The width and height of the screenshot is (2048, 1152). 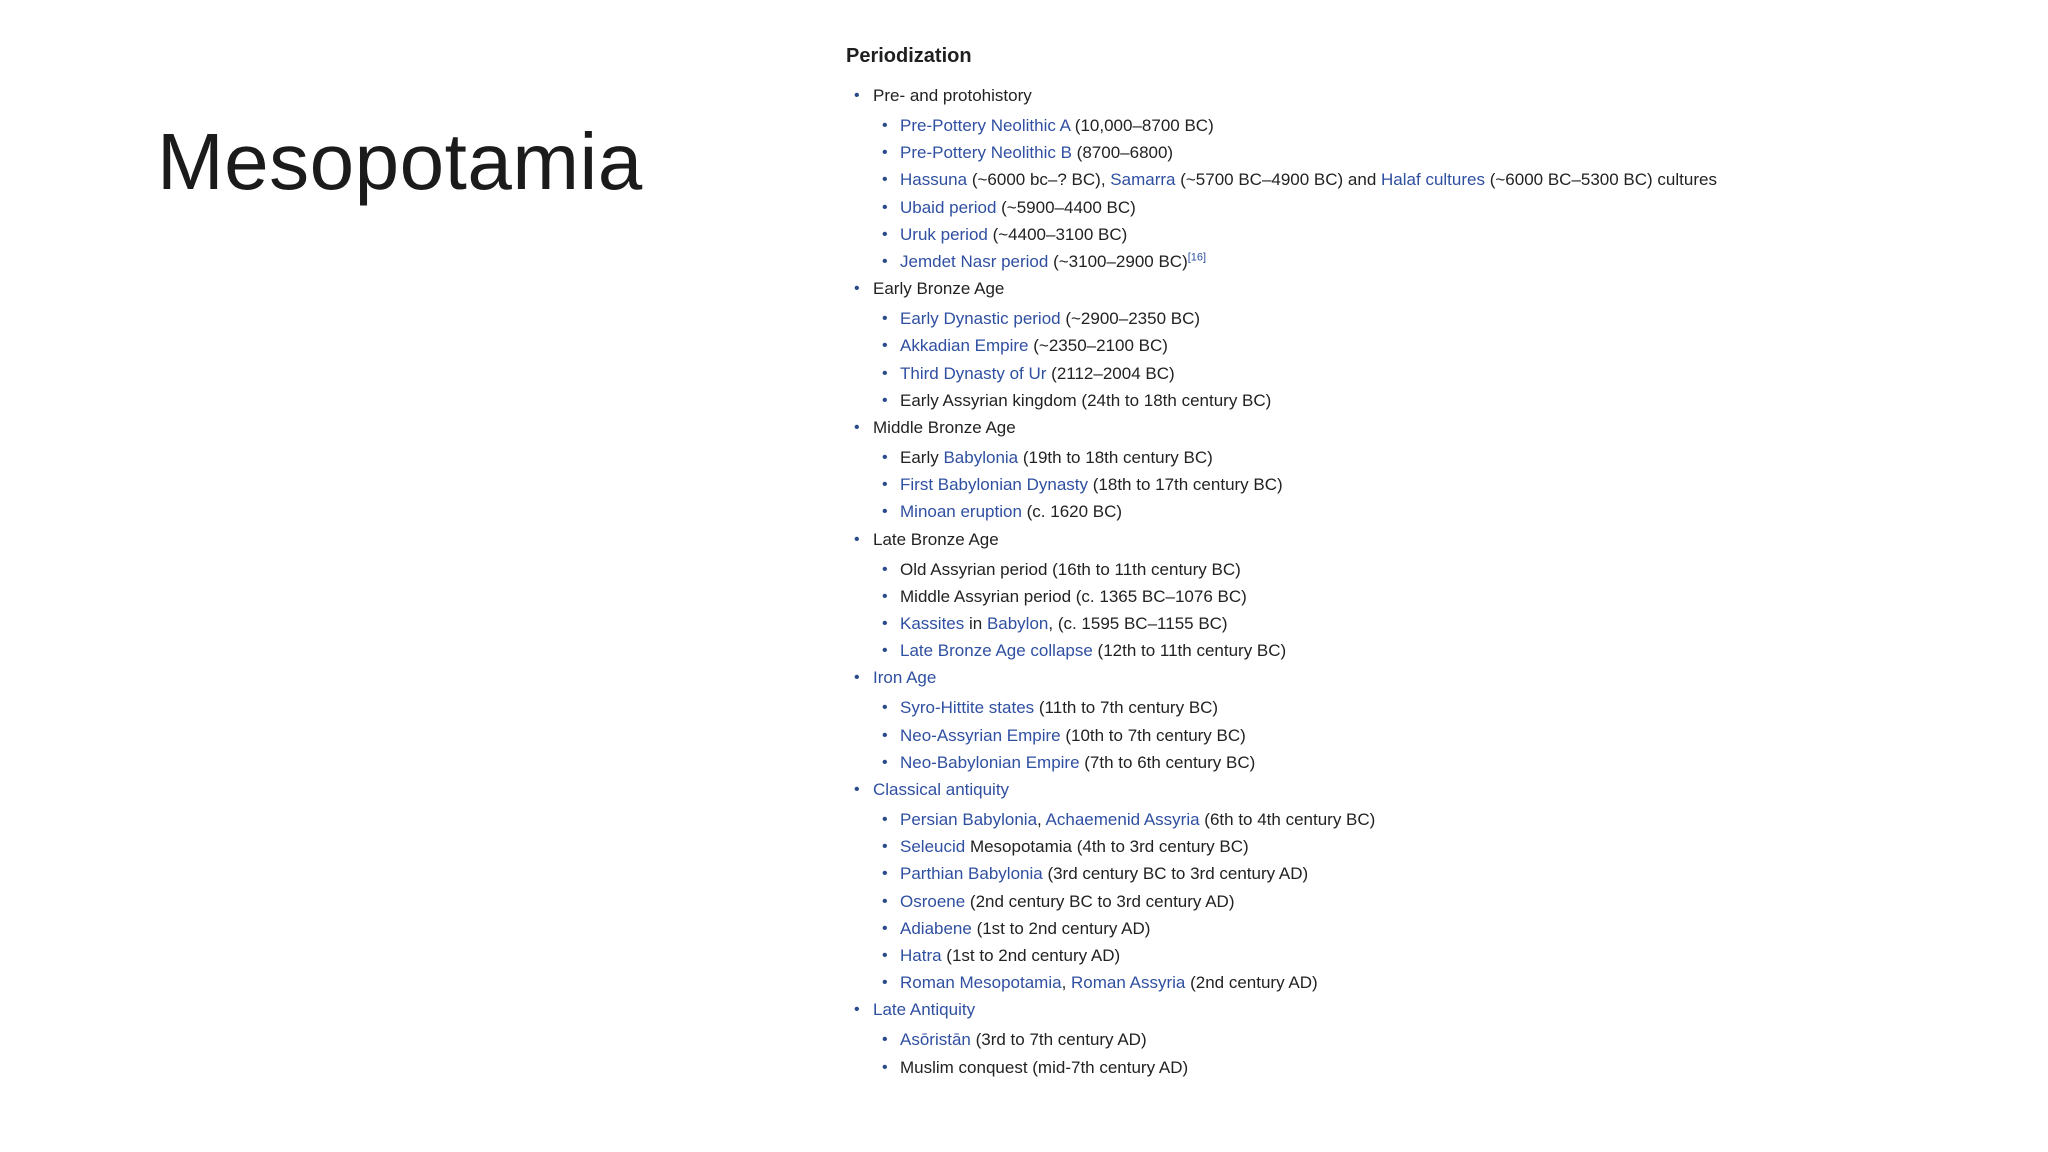 I want to click on entry-text: (~5900–4400 BC), so click(x=1066, y=207).